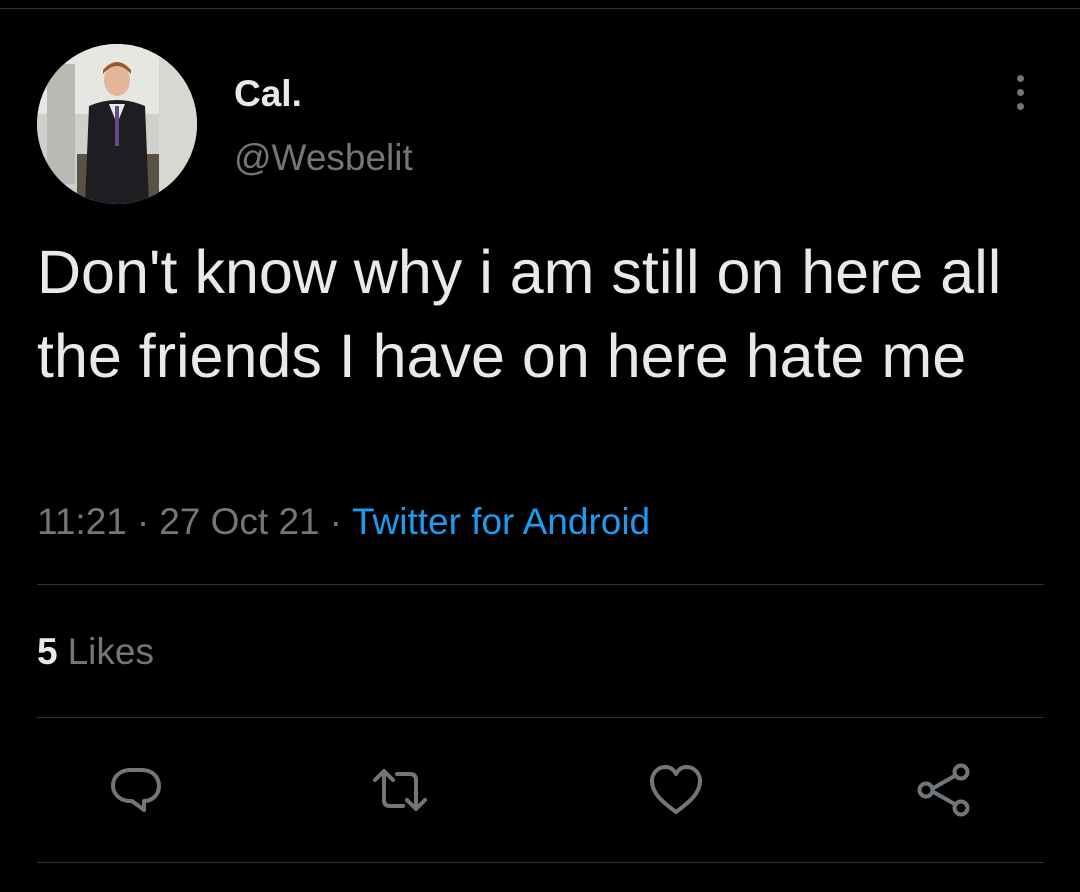 This screenshot has width=1080, height=892. I want to click on reply-button, so click(136, 790).